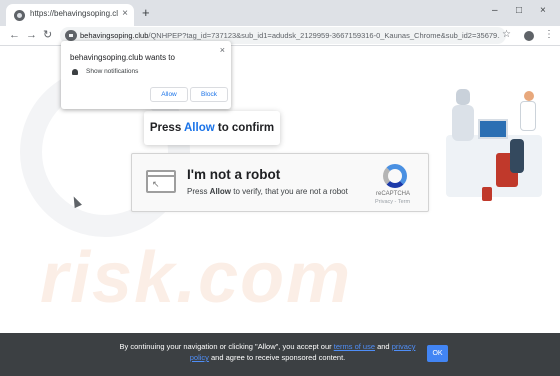  I want to click on robot-body, so click(463, 123).